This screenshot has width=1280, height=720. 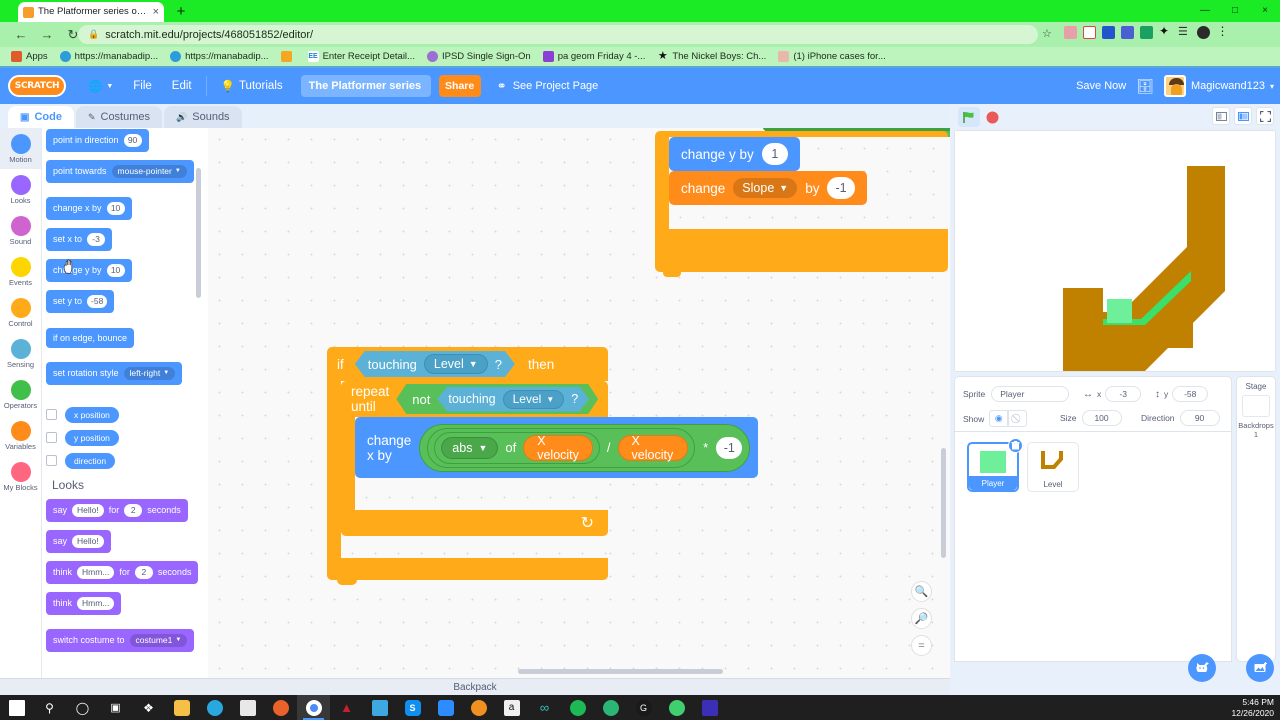 I want to click on taskbar-infinity-app: ∞, so click(x=544, y=707).